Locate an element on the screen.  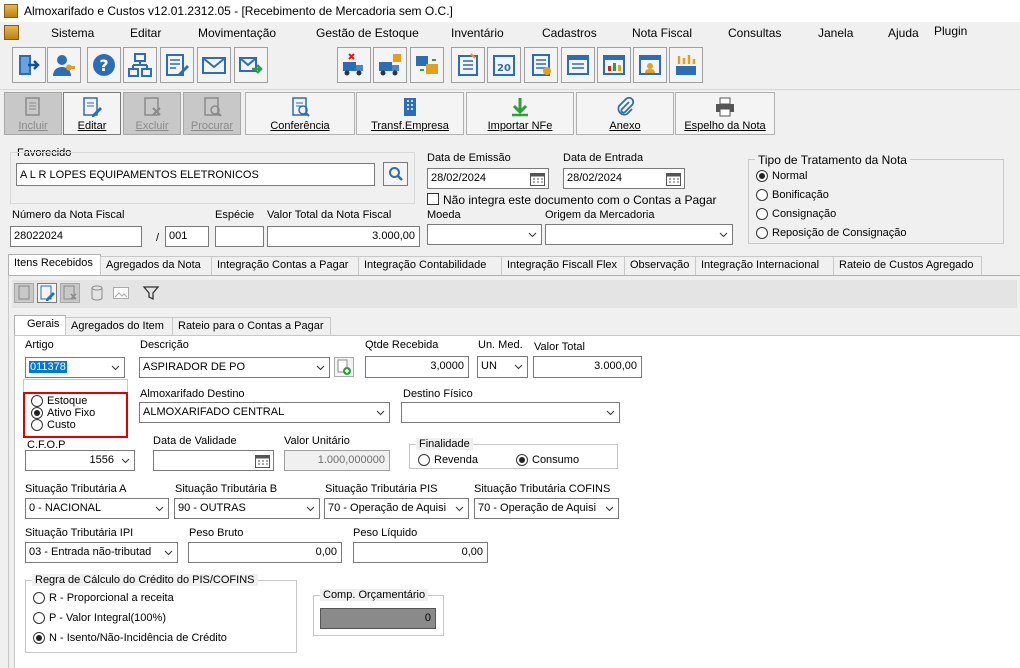
tools-button is located at coordinates (686, 65).